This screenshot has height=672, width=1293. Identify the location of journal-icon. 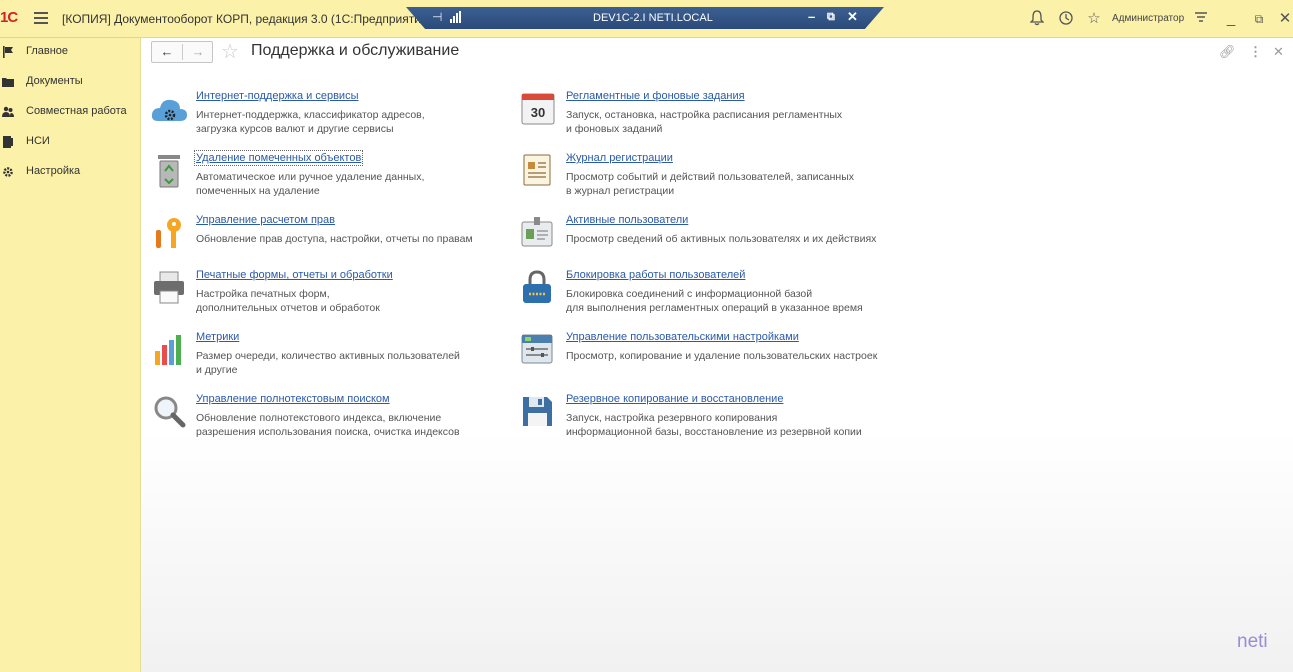
(539, 171).